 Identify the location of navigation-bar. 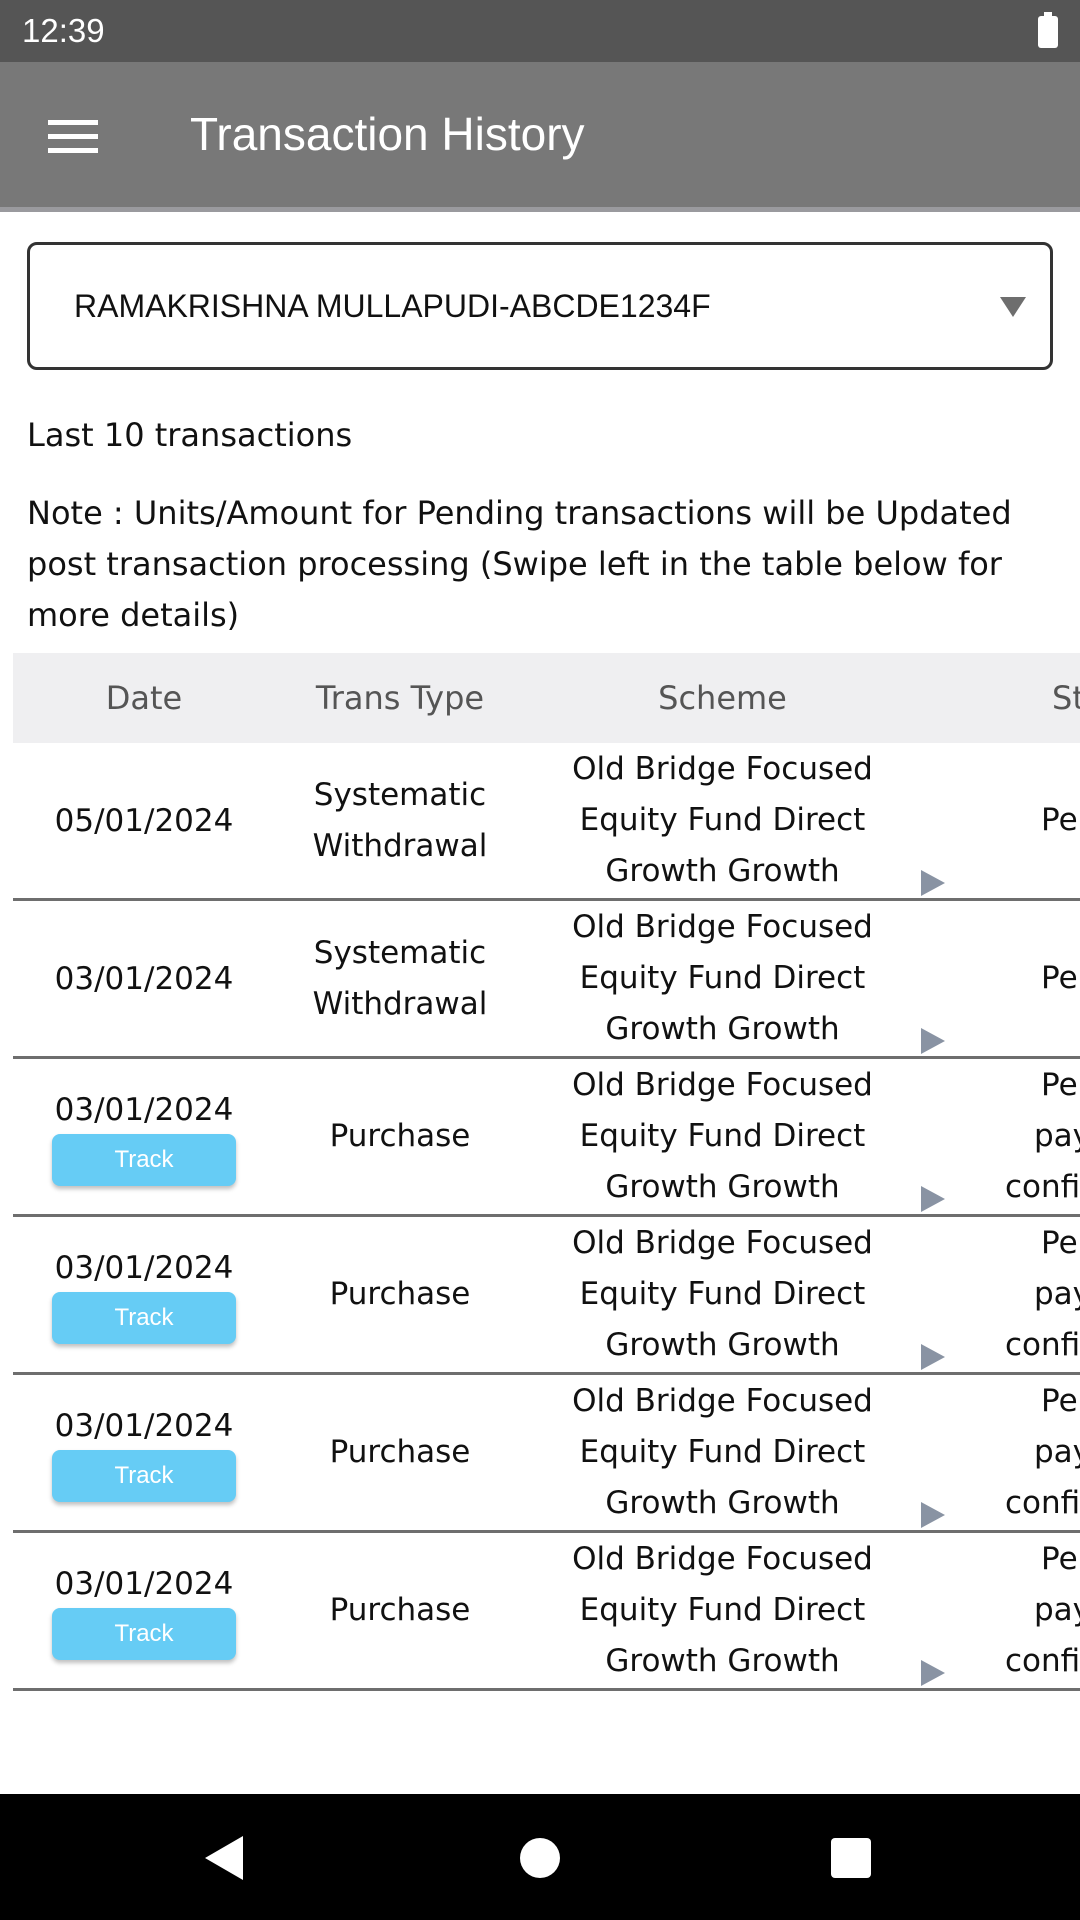
(540, 1857).